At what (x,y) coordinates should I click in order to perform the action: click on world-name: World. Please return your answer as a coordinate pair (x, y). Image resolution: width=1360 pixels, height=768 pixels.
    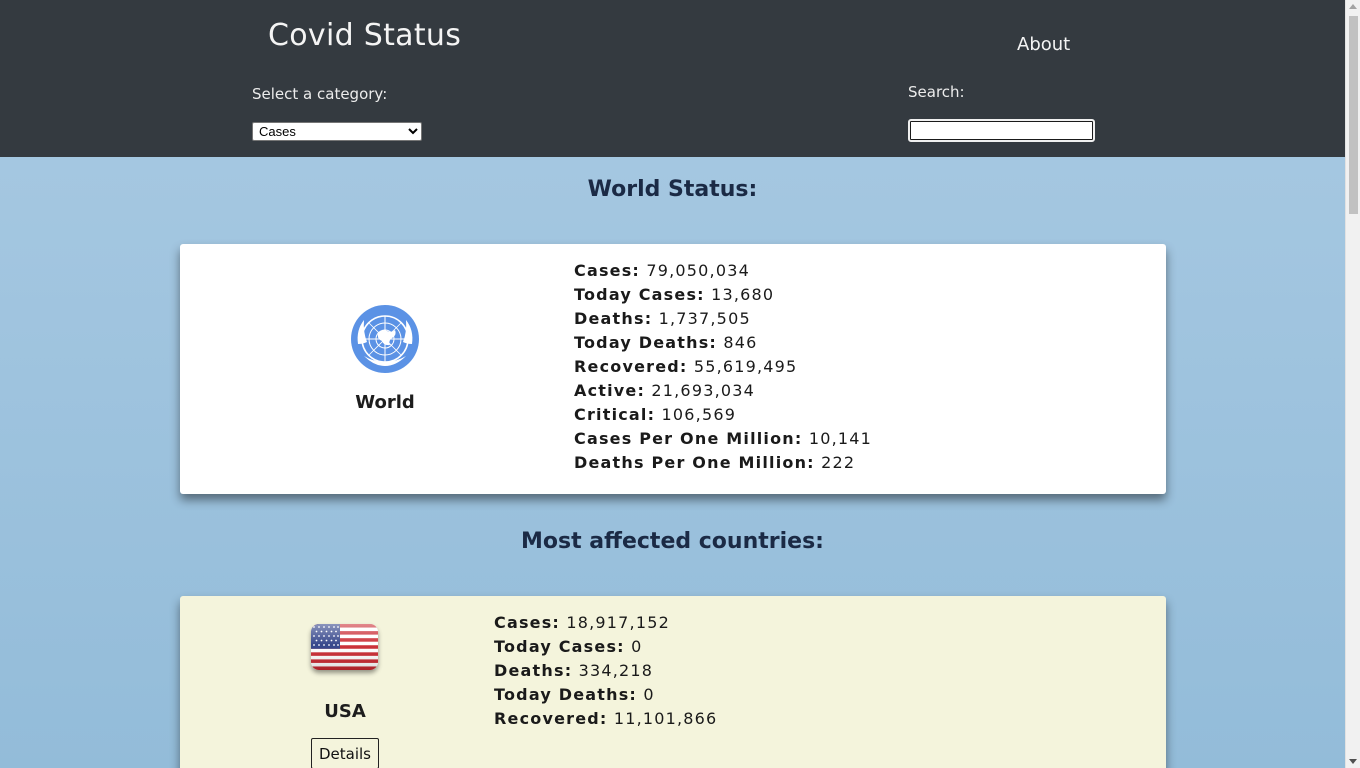
    Looking at the image, I should click on (385, 402).